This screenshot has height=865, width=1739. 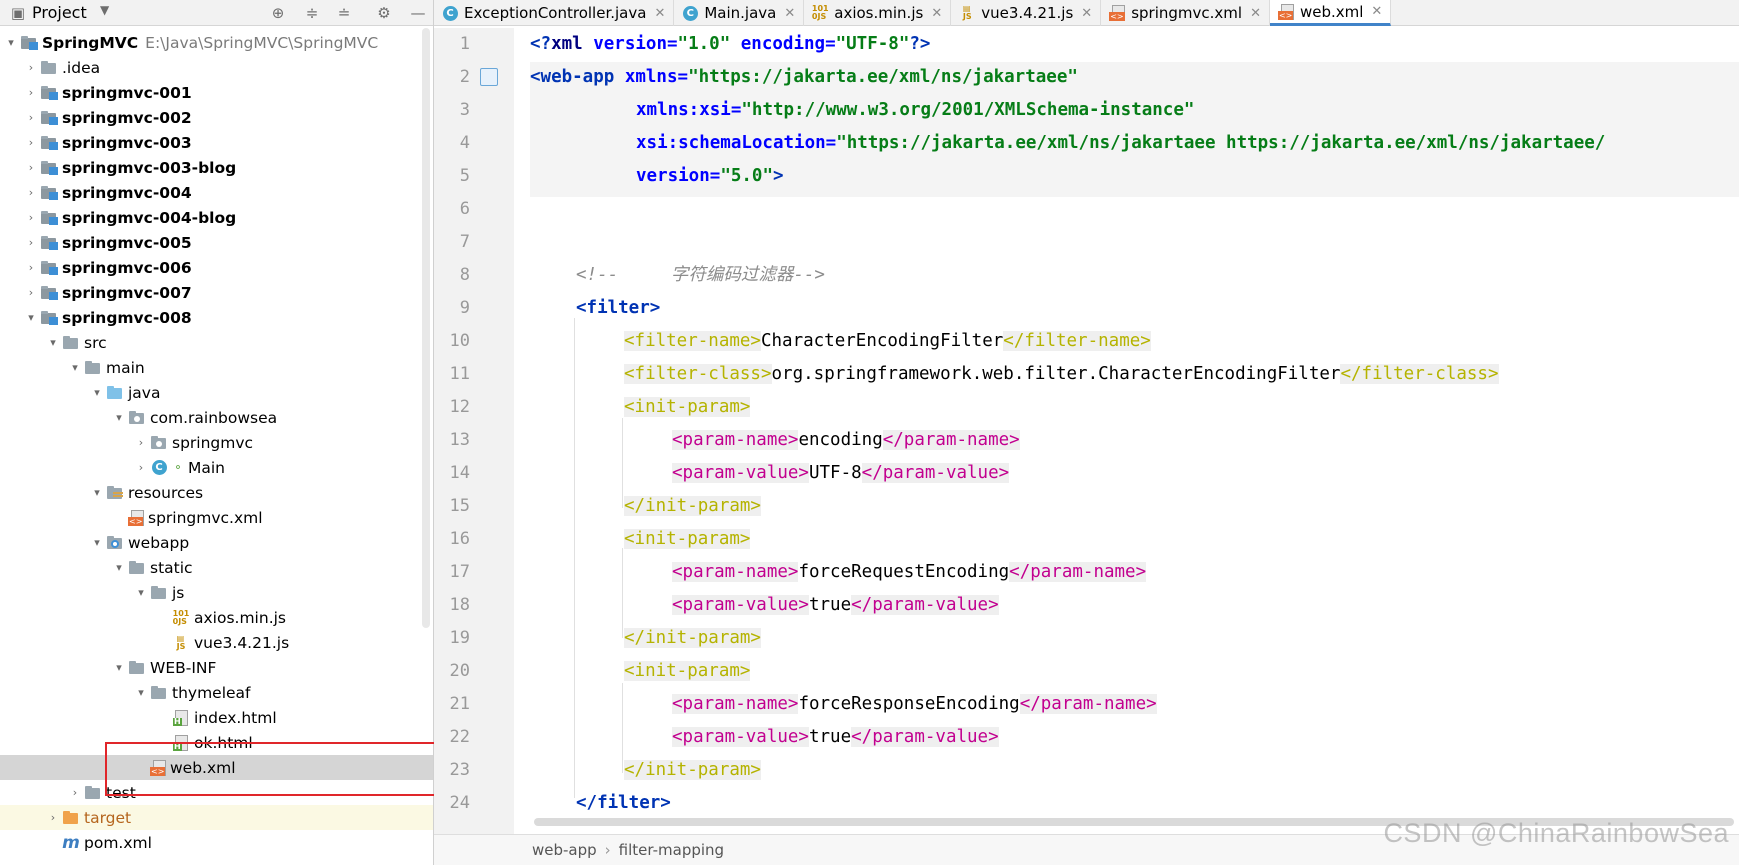 I want to click on token: version, so click(x=673, y=176).